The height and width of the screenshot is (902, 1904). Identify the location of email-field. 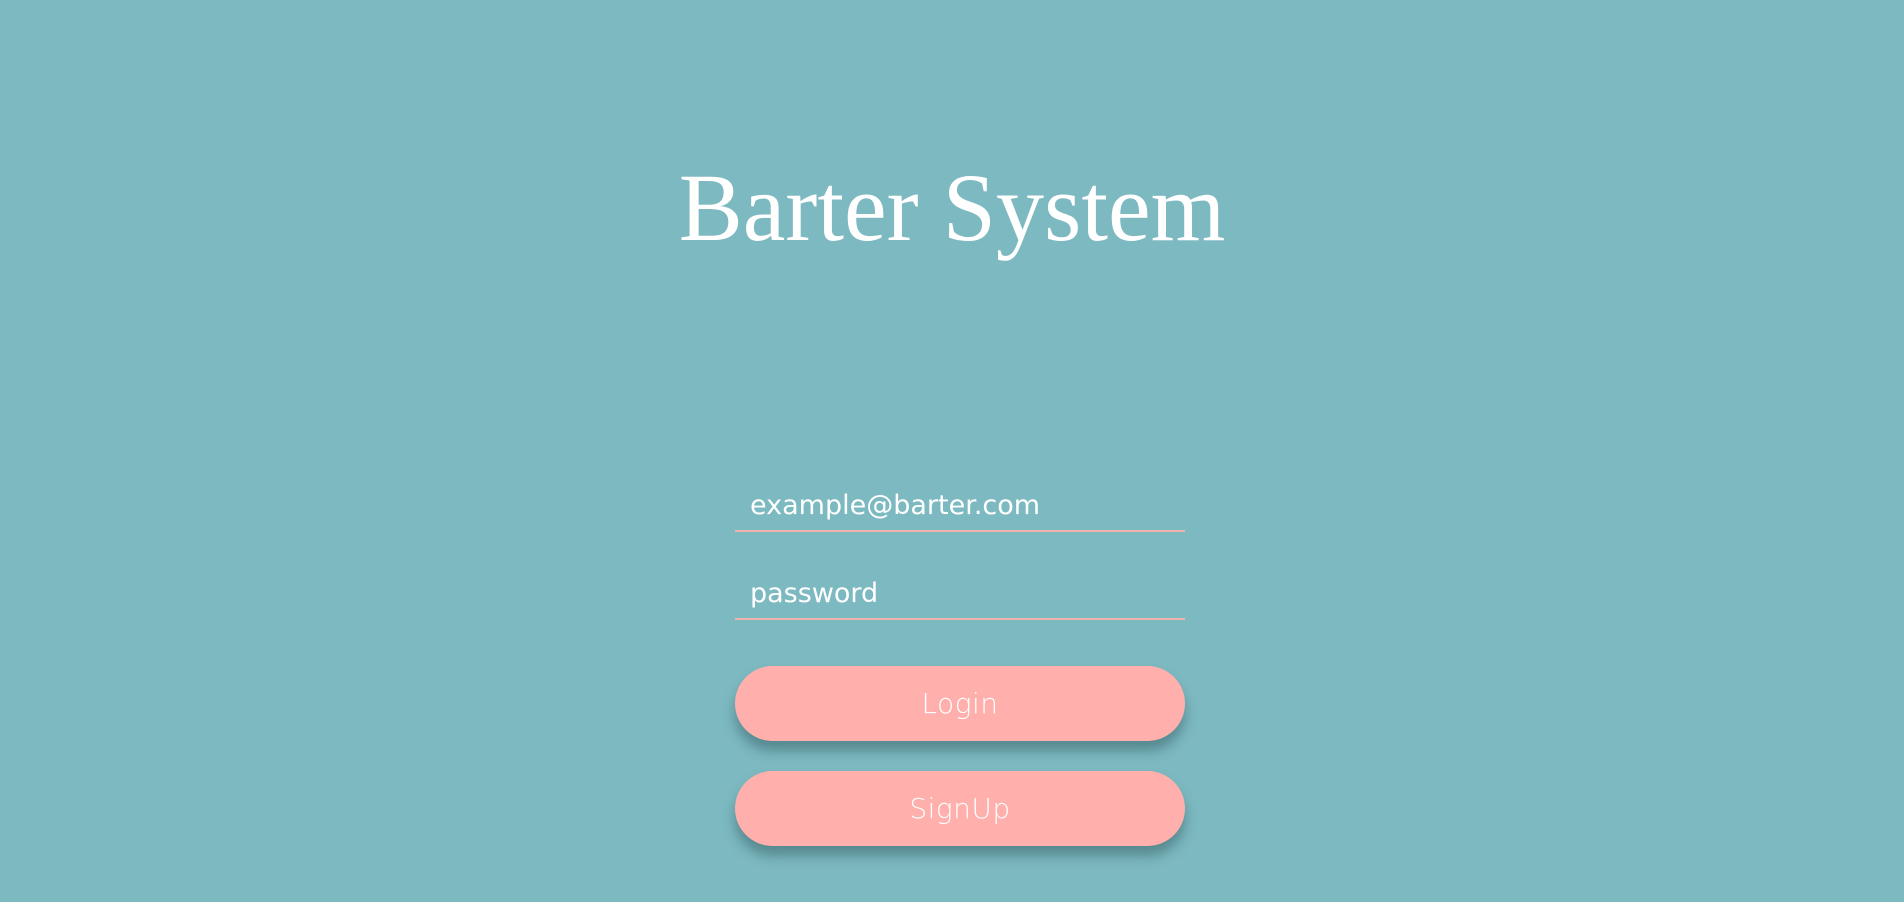
(960, 501).